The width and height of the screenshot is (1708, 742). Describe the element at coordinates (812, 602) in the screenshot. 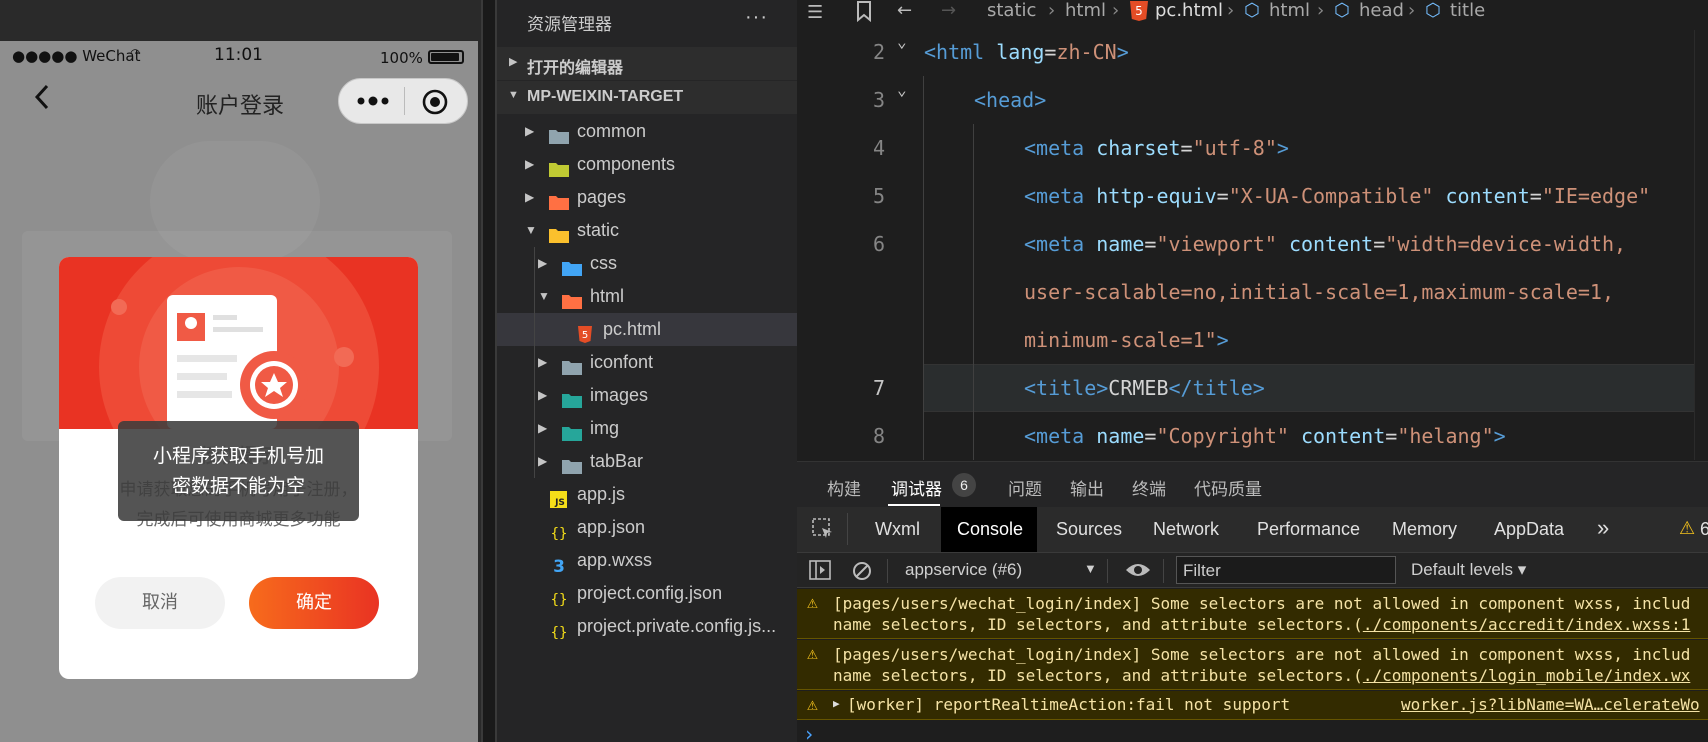

I see `warning-icon: ⚠` at that location.